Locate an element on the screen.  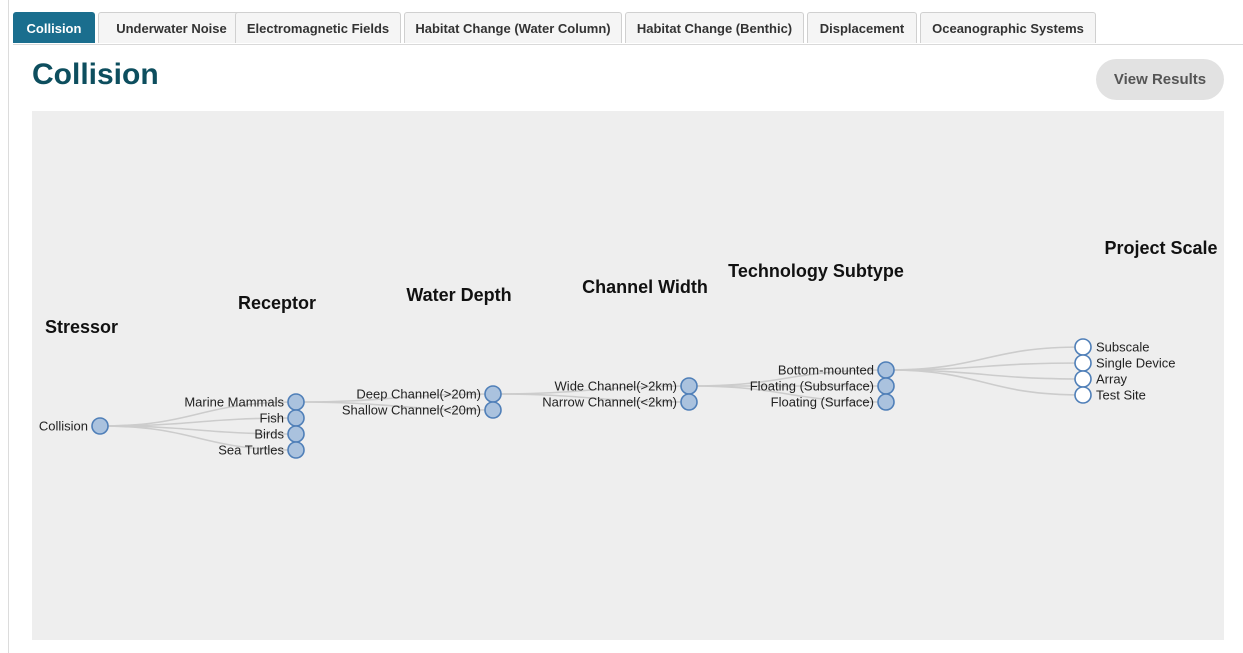
view-results-button: View Results is located at coordinates (1160, 79).